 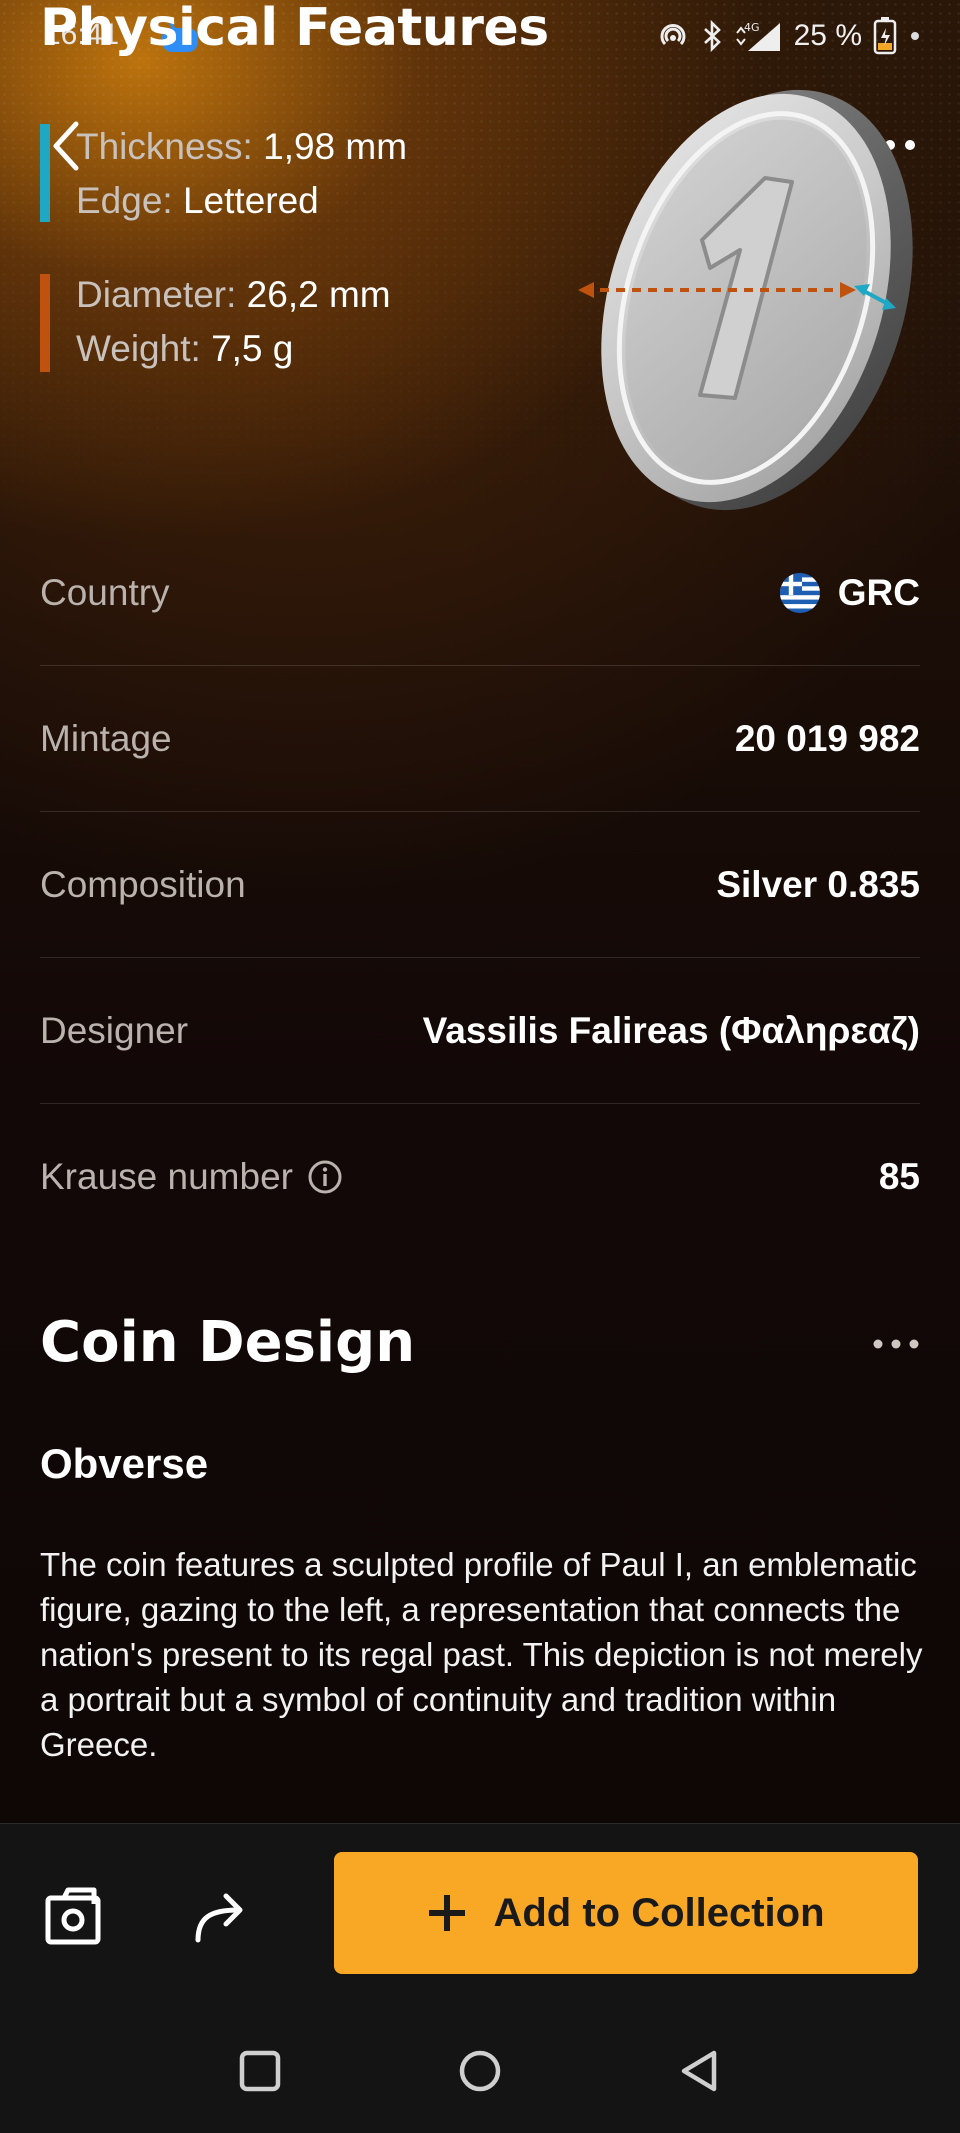 I want to click on notification-dot-icon, so click(x=915, y=36).